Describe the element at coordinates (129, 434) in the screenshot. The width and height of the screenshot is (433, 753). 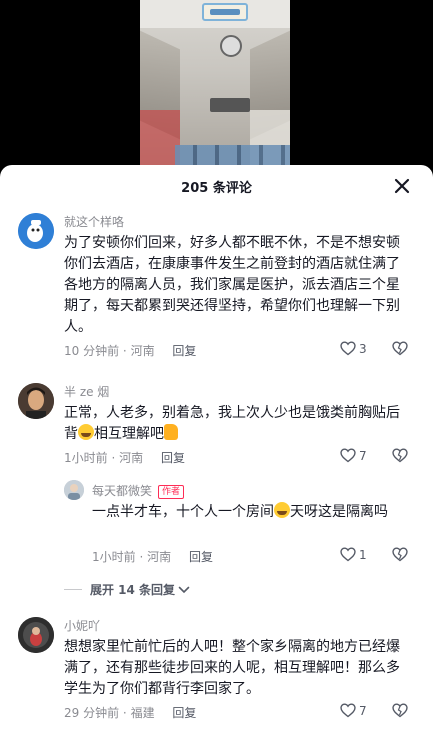
I see `comment-text-part: 相互理解吧` at that location.